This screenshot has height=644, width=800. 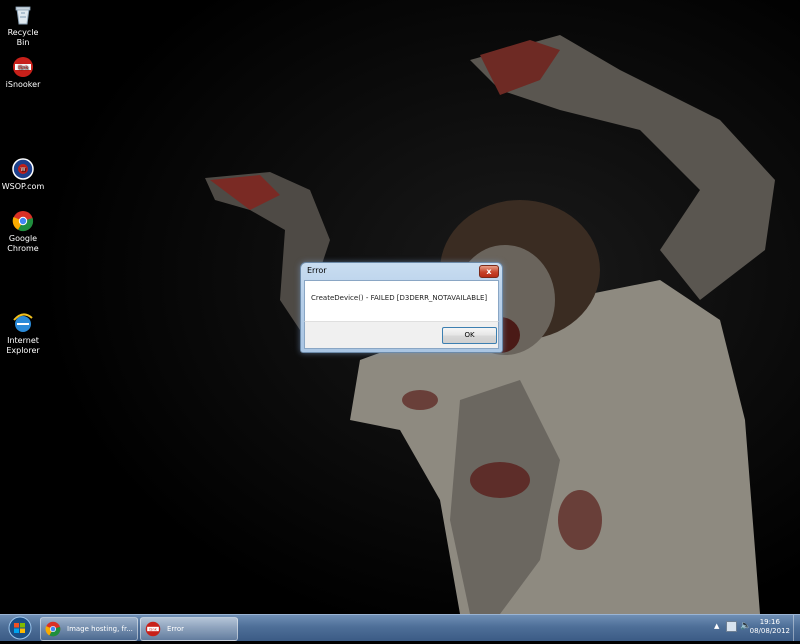 I want to click on desktop-icon-isnooker: iSnk iSnooker, so click(x=23, y=73).